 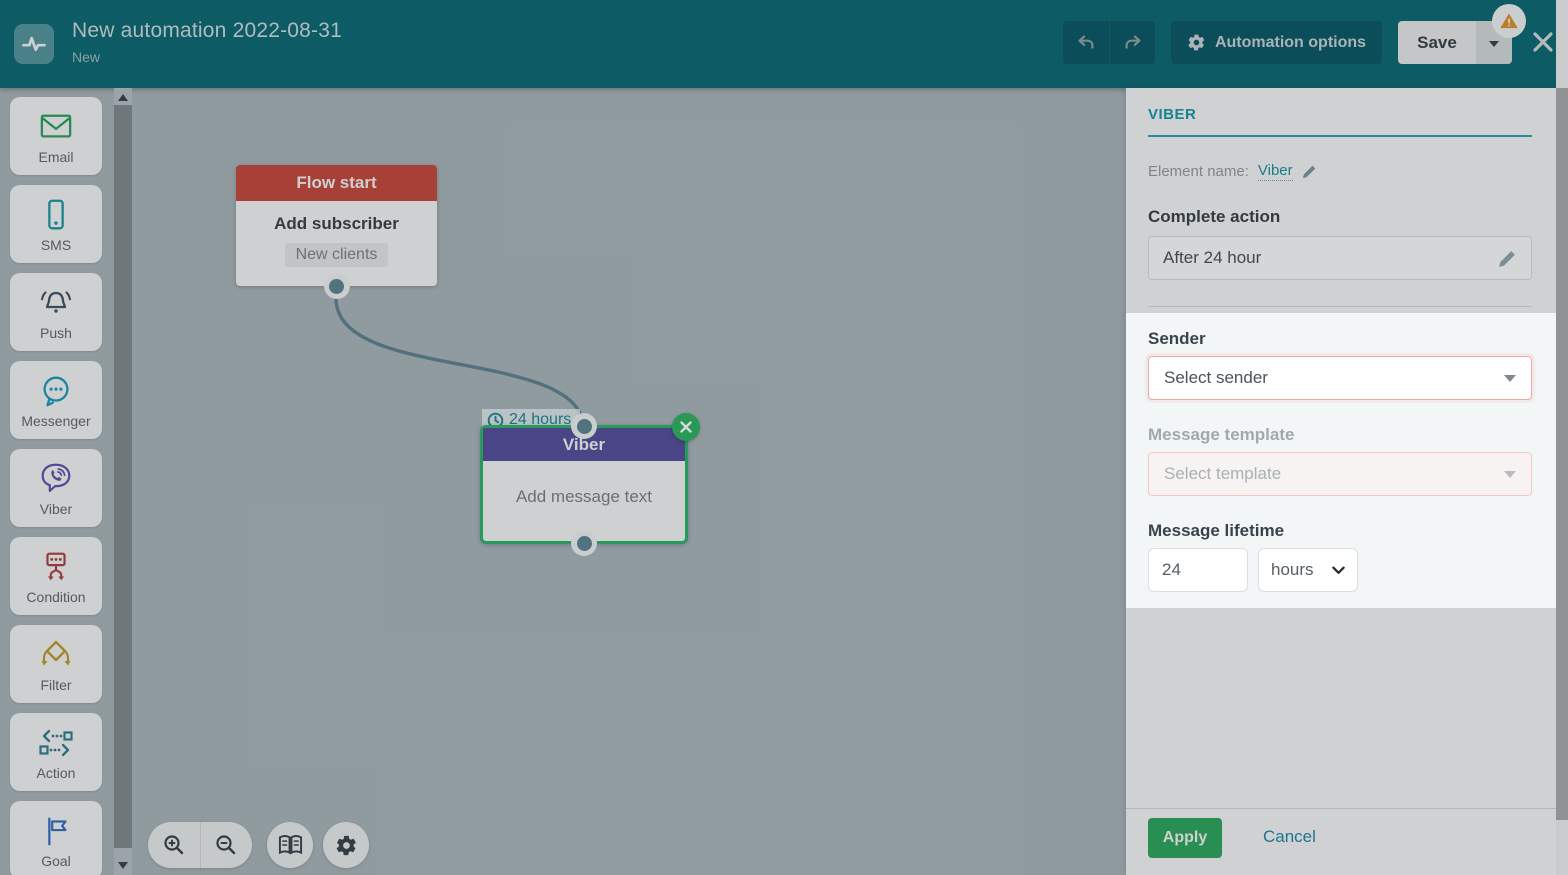 I want to click on redo-button, so click(x=1132, y=42).